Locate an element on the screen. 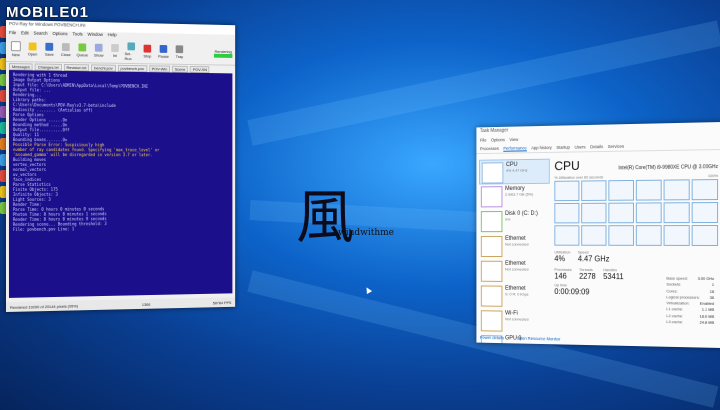  fewer-details-link: Fewer details is located at coordinates (492, 337).